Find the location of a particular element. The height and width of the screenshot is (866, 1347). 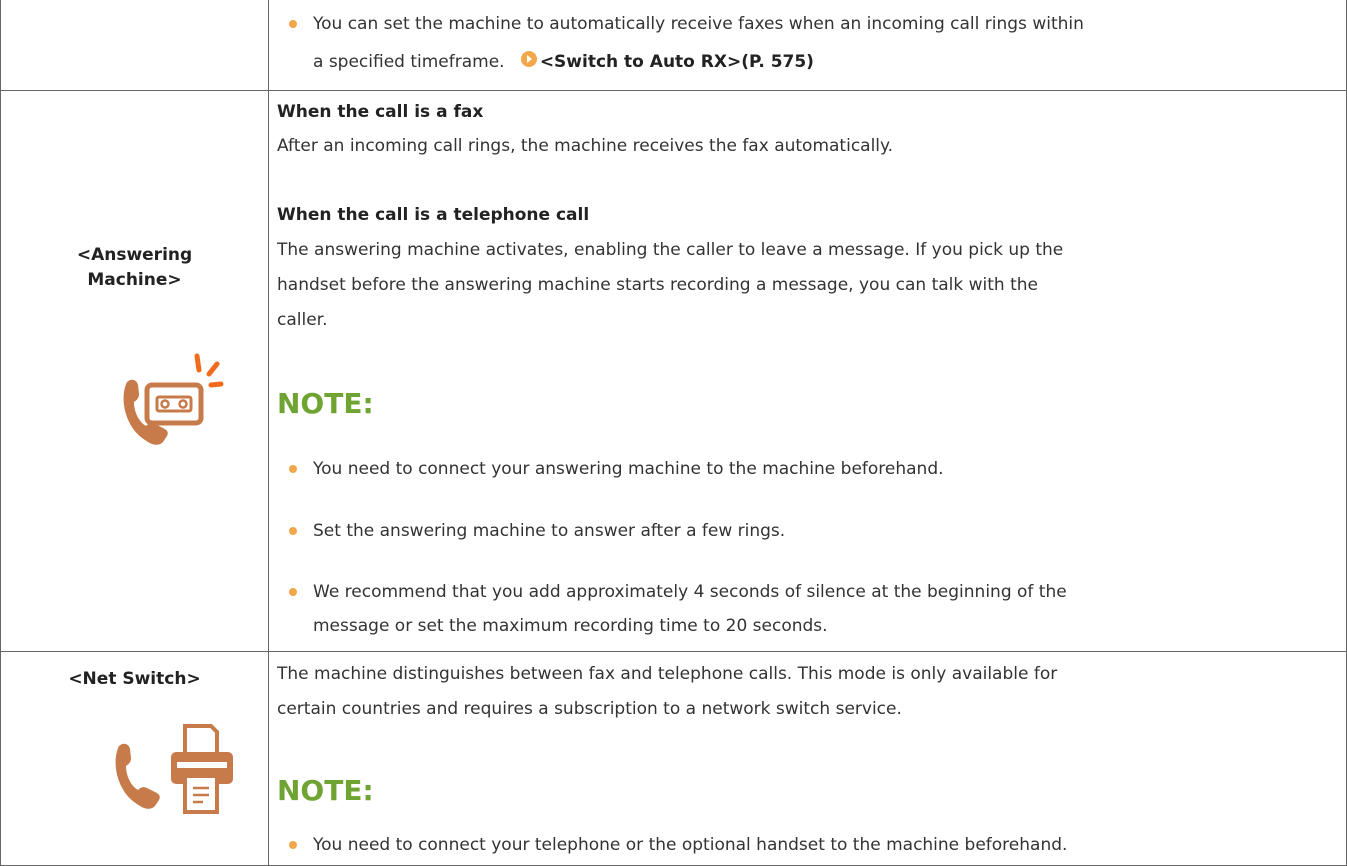

phone-icon is located at coordinates (137, 776).